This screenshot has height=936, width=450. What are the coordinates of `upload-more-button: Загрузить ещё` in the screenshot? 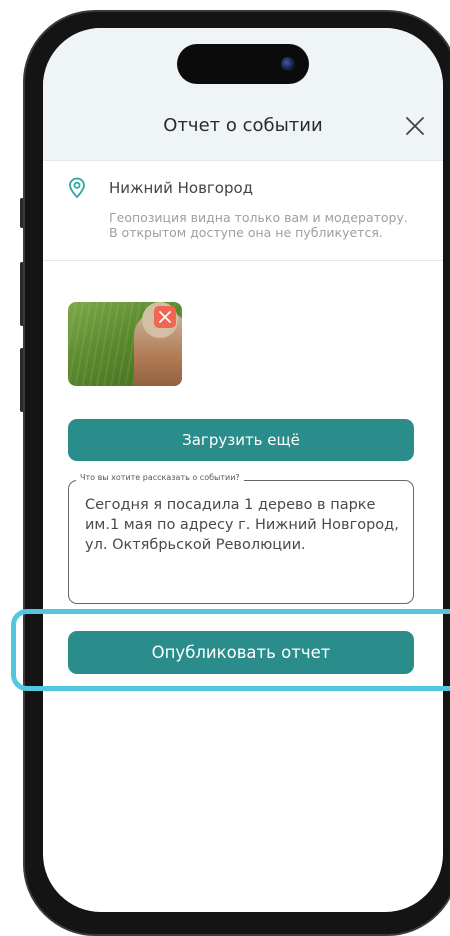 It's located at (241, 440).